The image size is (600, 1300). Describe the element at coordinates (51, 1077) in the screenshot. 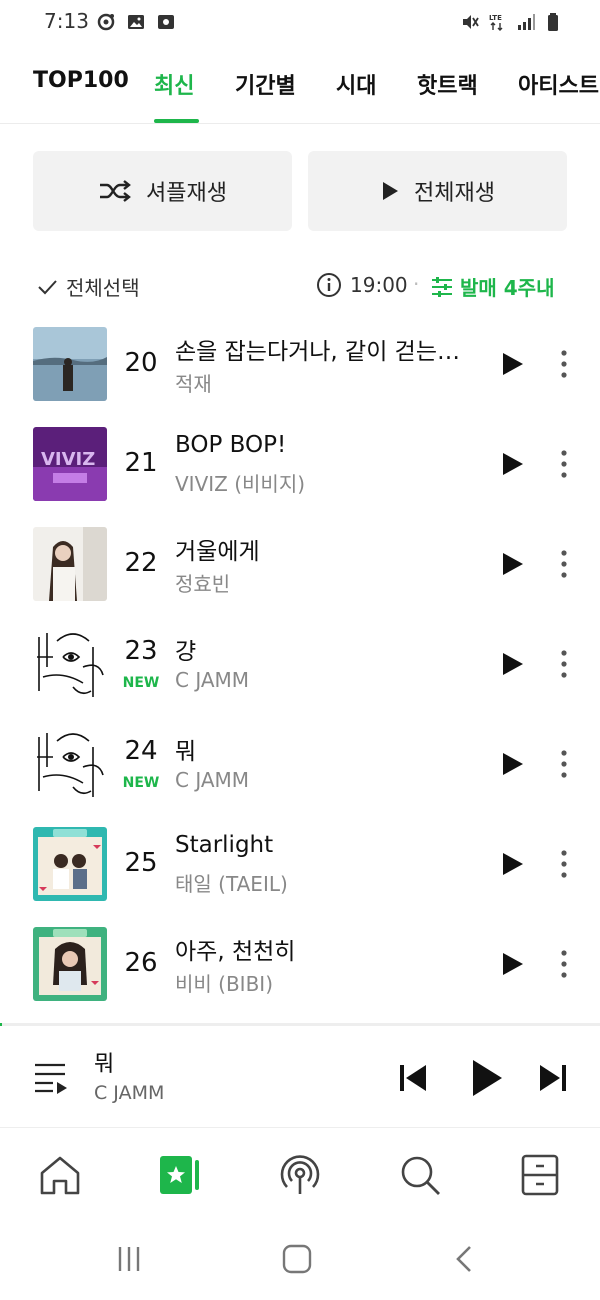

I see `playlist-icon` at that location.